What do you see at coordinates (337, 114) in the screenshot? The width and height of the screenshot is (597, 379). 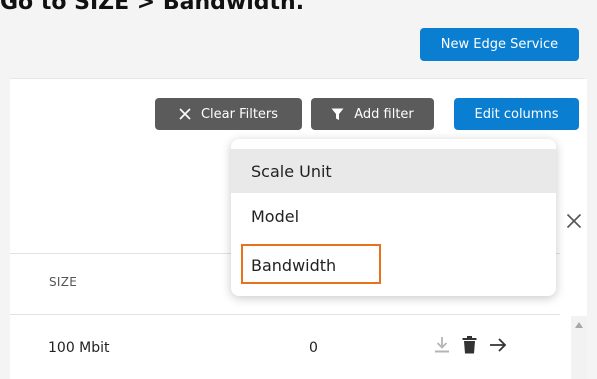 I see `funnel-icon` at bounding box center [337, 114].